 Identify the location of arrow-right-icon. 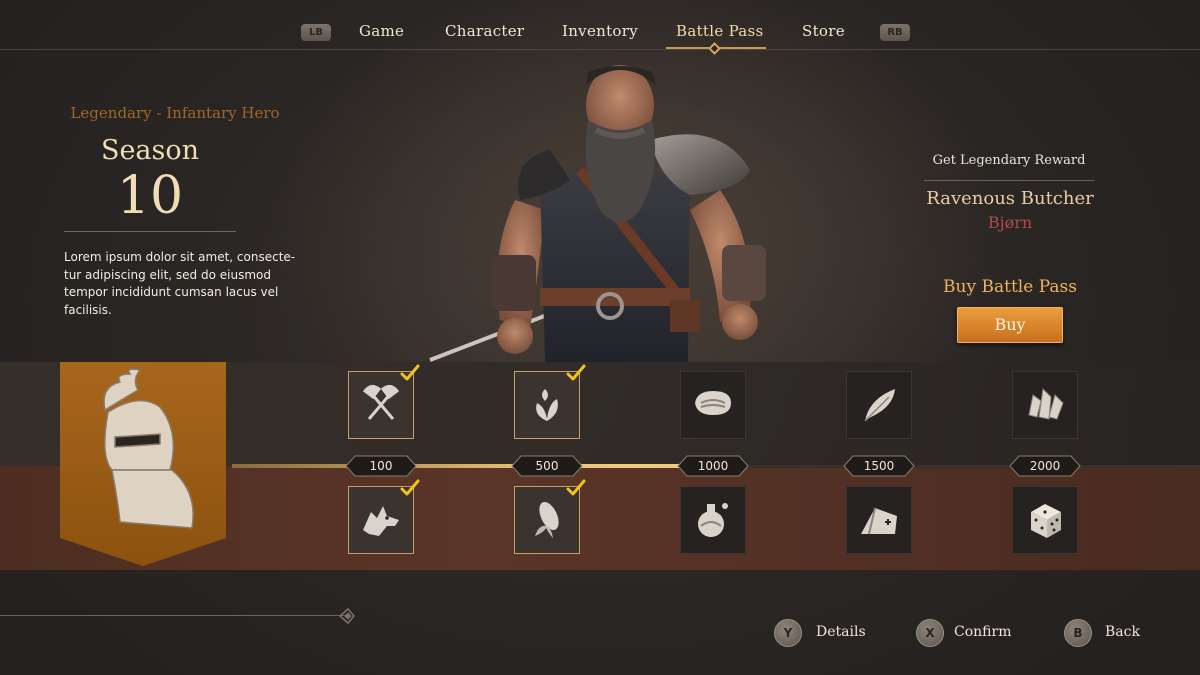
(346, 616).